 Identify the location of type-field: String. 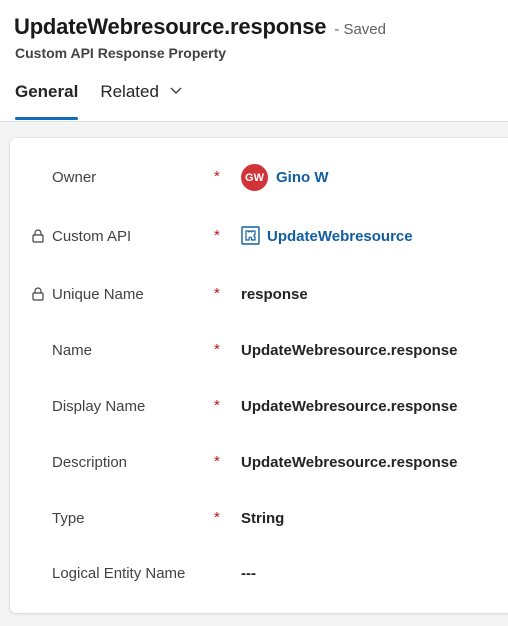
(262, 518).